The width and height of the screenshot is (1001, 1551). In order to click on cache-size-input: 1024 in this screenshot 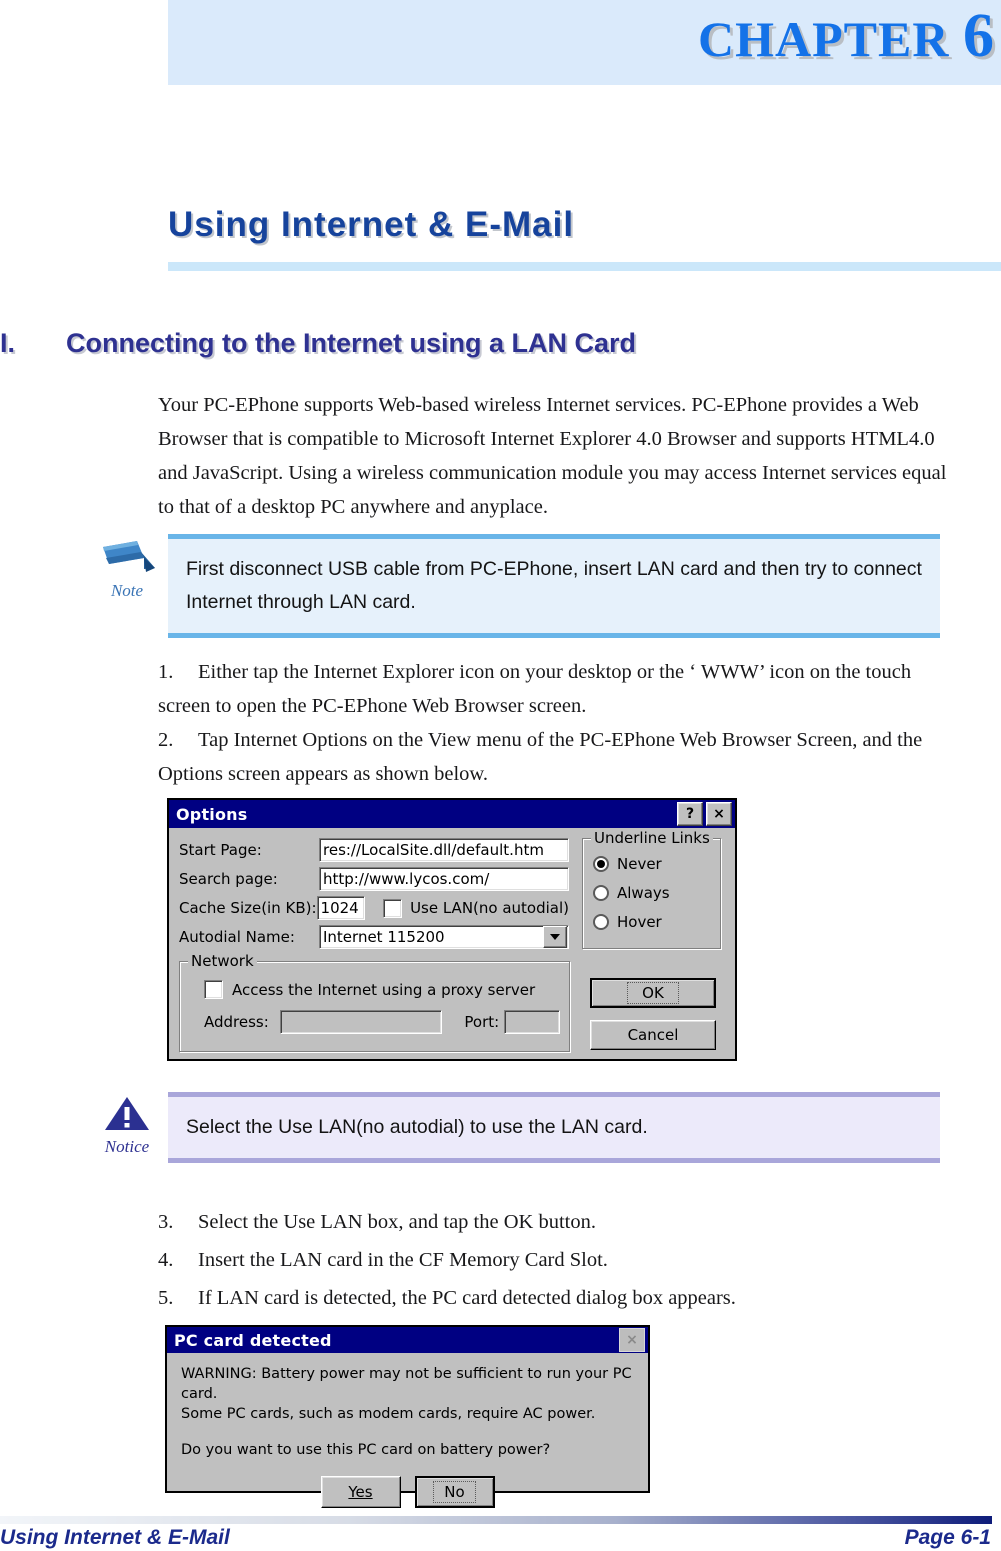, I will do `click(341, 908)`.